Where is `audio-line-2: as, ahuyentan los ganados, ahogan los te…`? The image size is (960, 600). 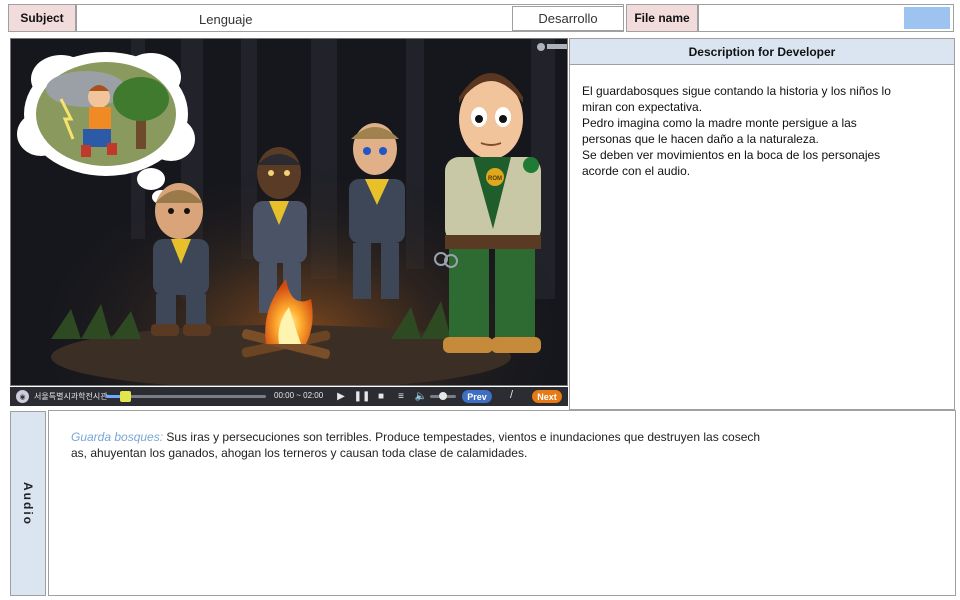
audio-line-2: as, ahuyentan los ganados, ahogan los te… is located at coordinates (299, 453).